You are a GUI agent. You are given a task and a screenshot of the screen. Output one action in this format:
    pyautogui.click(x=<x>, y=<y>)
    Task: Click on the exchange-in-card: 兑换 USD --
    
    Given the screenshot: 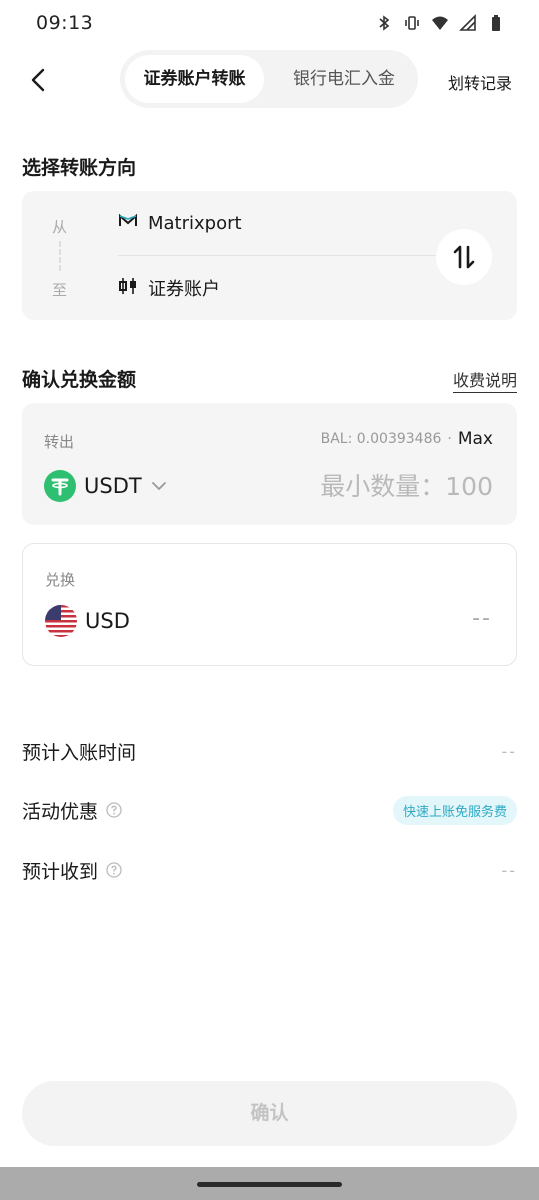 What is the action you would take?
    pyautogui.click(x=269, y=604)
    